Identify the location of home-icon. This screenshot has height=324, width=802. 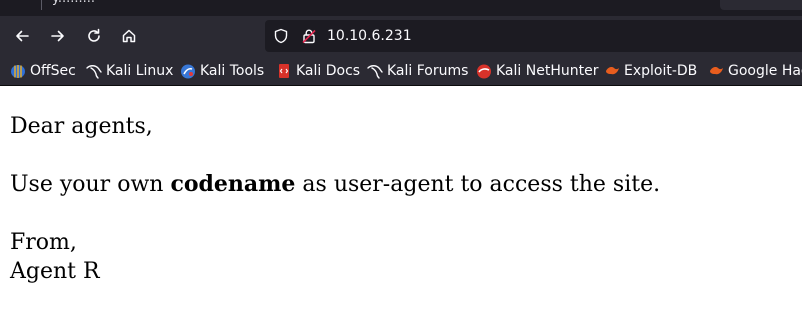
(129, 36).